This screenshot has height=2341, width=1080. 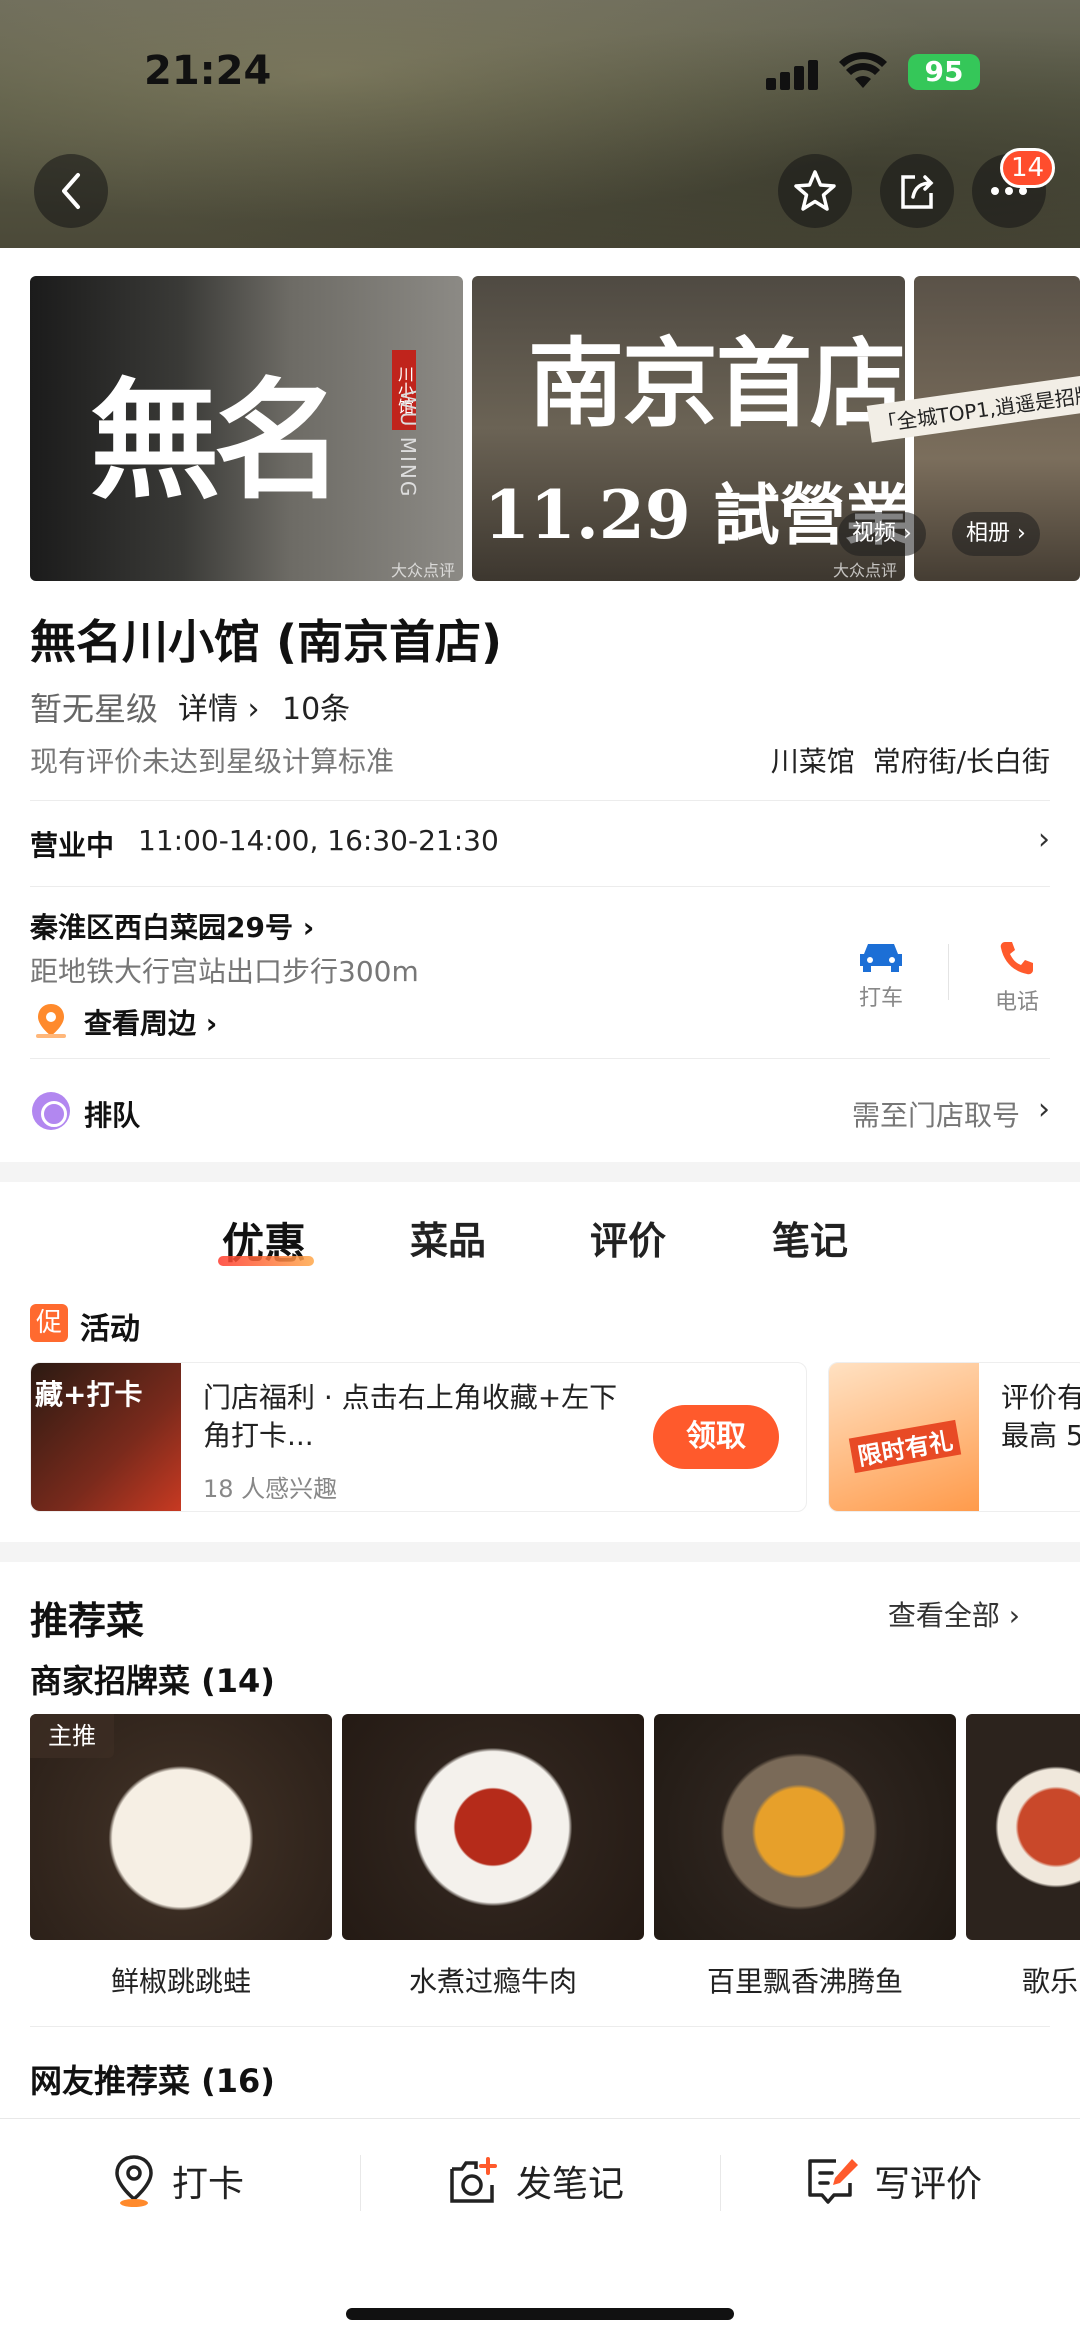 I want to click on wifi-icon, so click(x=863, y=73).